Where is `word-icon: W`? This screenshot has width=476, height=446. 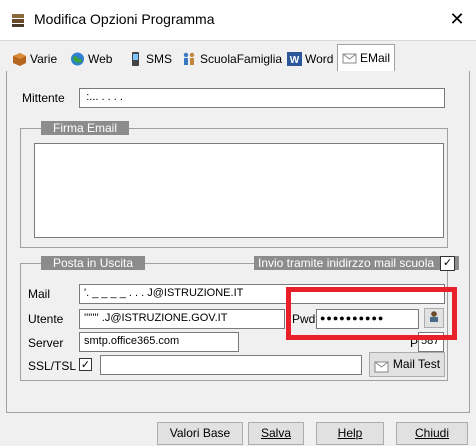
word-icon: W is located at coordinates (294, 58).